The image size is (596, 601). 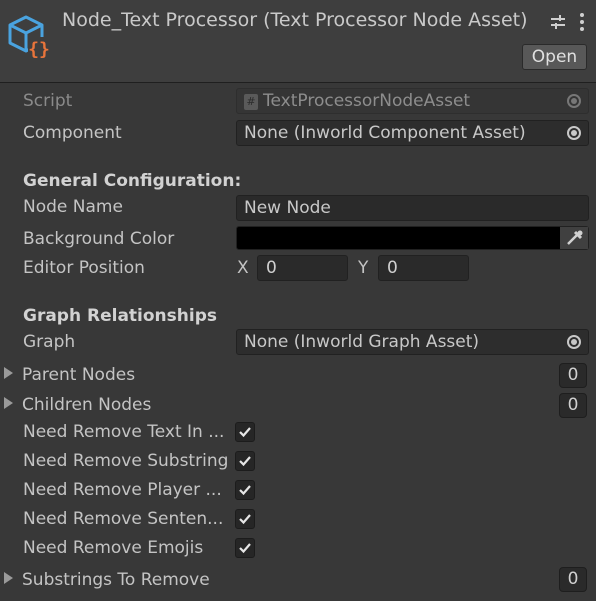 I want to click on x-input: 0, so click(x=302, y=268).